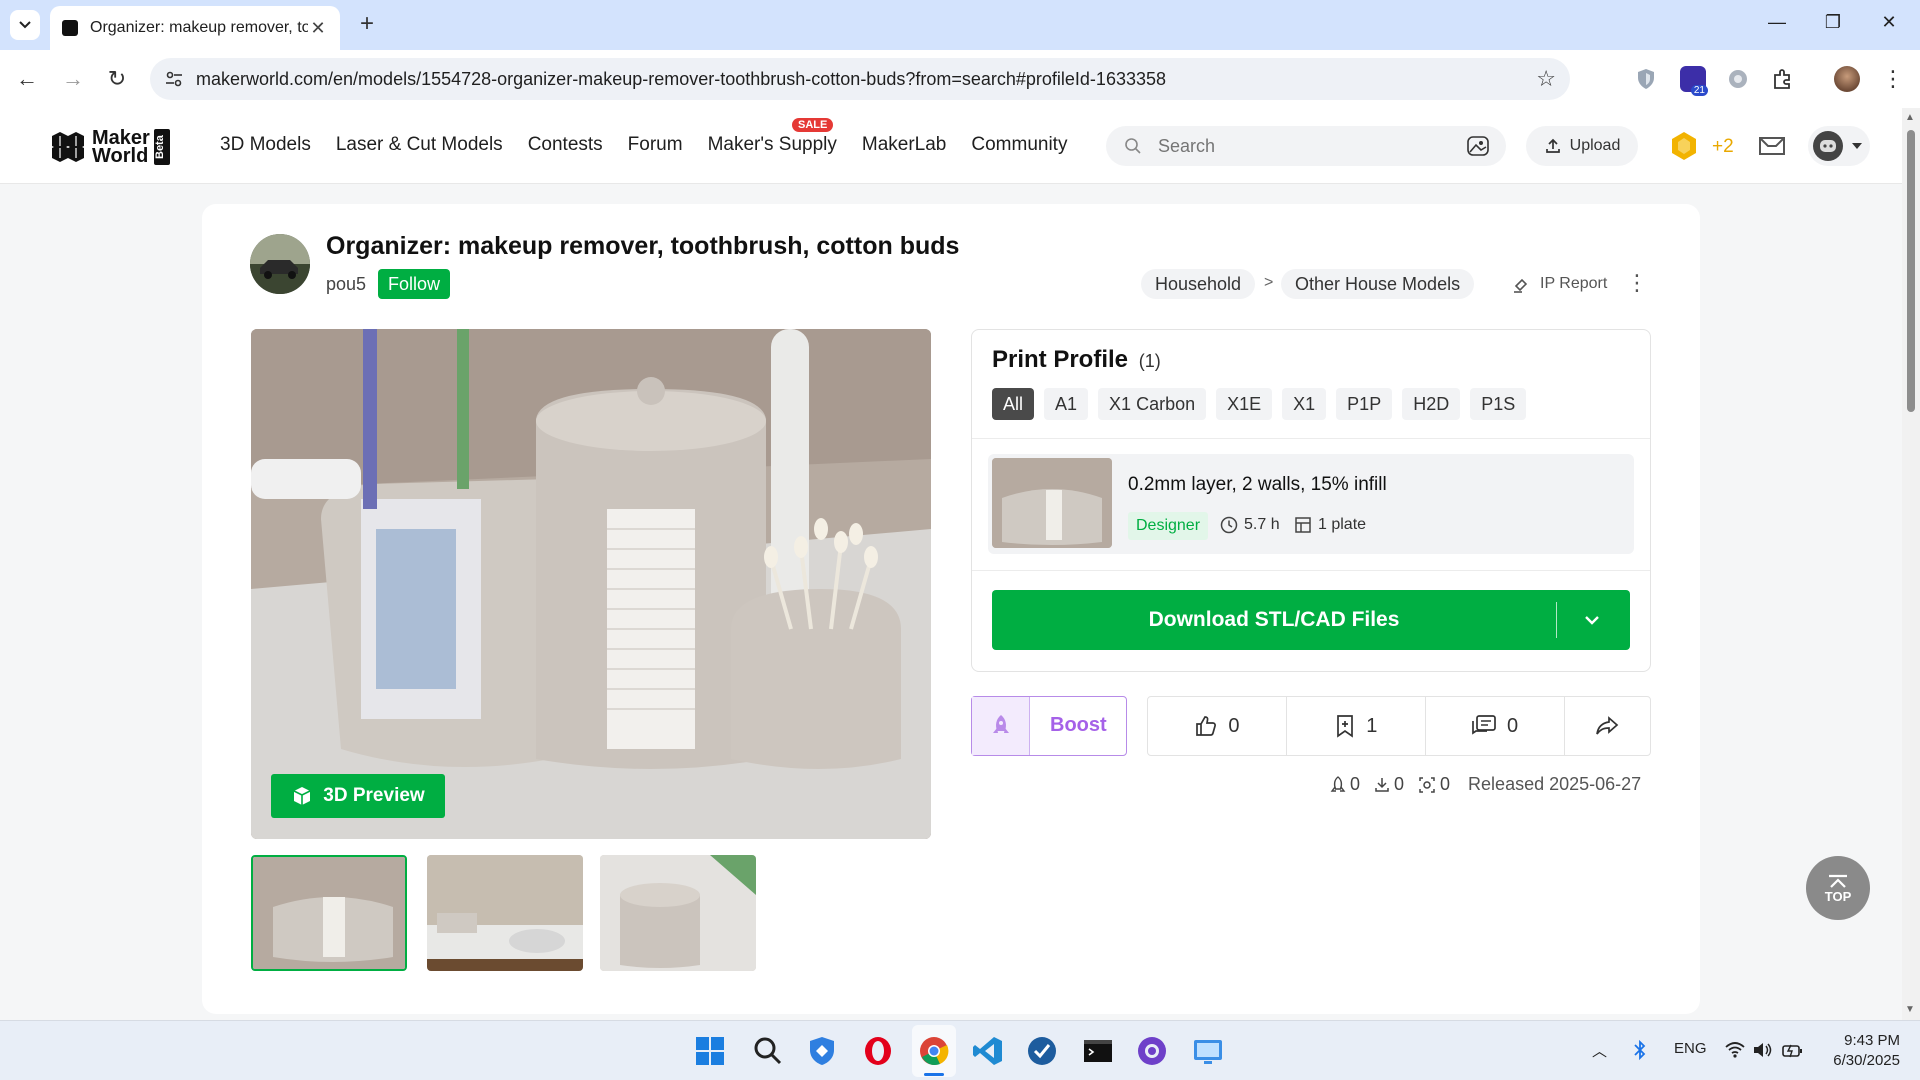 Image resolution: width=1920 pixels, height=1080 pixels. What do you see at coordinates (710, 1051) in the screenshot?
I see `windows-start-icon` at bounding box center [710, 1051].